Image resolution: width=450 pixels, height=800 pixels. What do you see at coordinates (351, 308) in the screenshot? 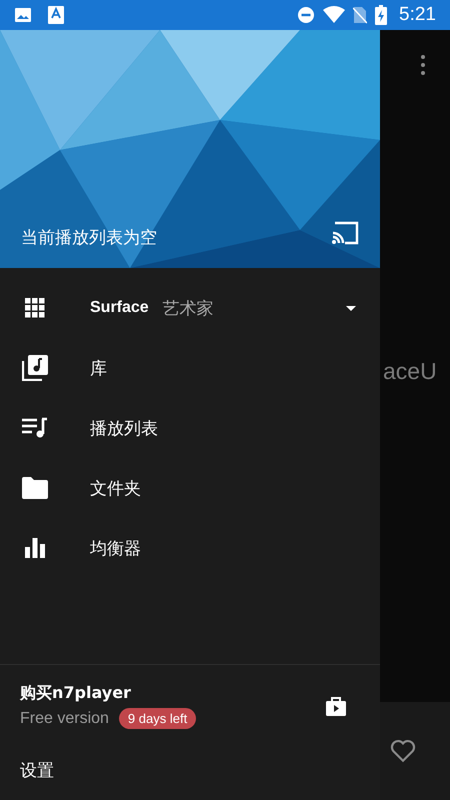
I see `caret-icon` at bounding box center [351, 308].